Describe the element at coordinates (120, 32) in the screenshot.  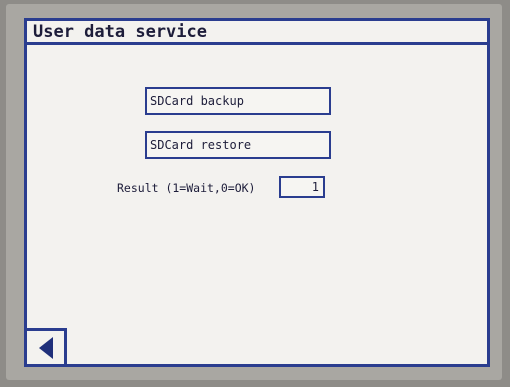
I see `page-title: User data service` at that location.